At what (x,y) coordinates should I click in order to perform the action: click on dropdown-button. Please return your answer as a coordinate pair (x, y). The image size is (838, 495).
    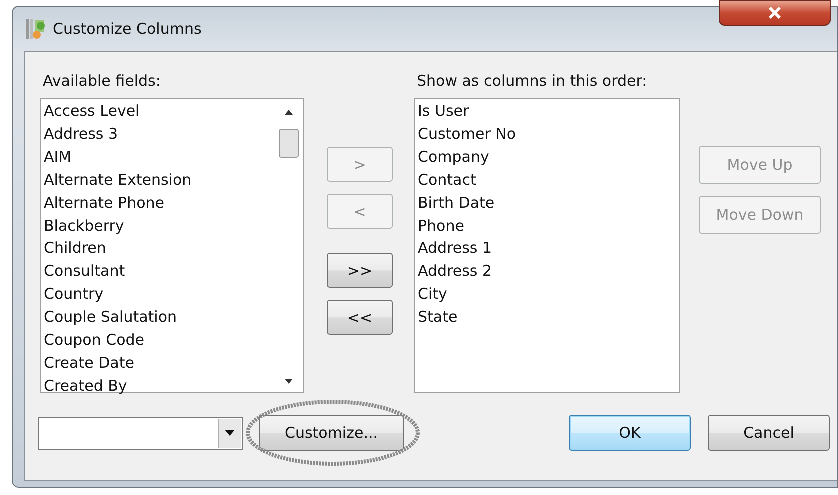
    Looking at the image, I should click on (229, 433).